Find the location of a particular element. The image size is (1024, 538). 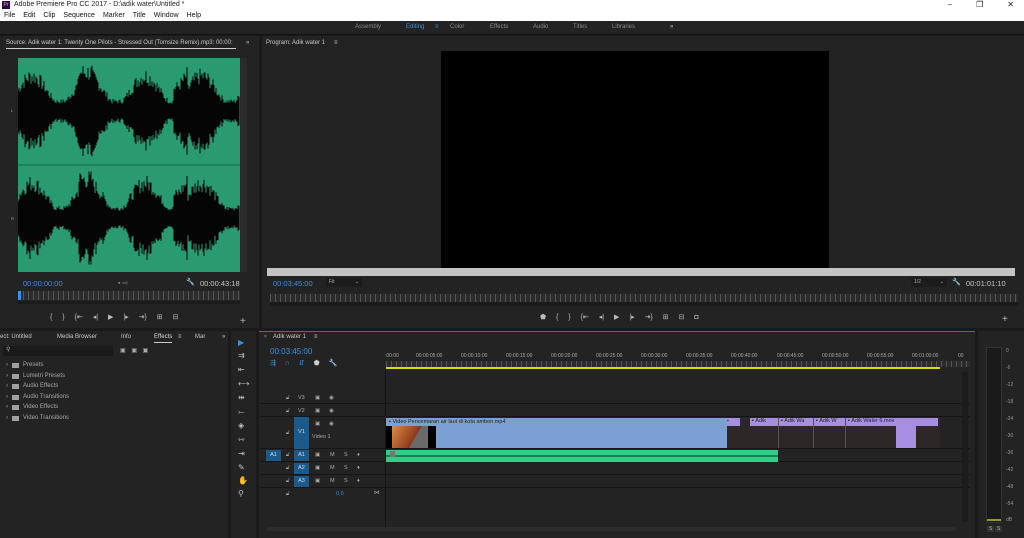

source-time-ruler is located at coordinates (129, 295).